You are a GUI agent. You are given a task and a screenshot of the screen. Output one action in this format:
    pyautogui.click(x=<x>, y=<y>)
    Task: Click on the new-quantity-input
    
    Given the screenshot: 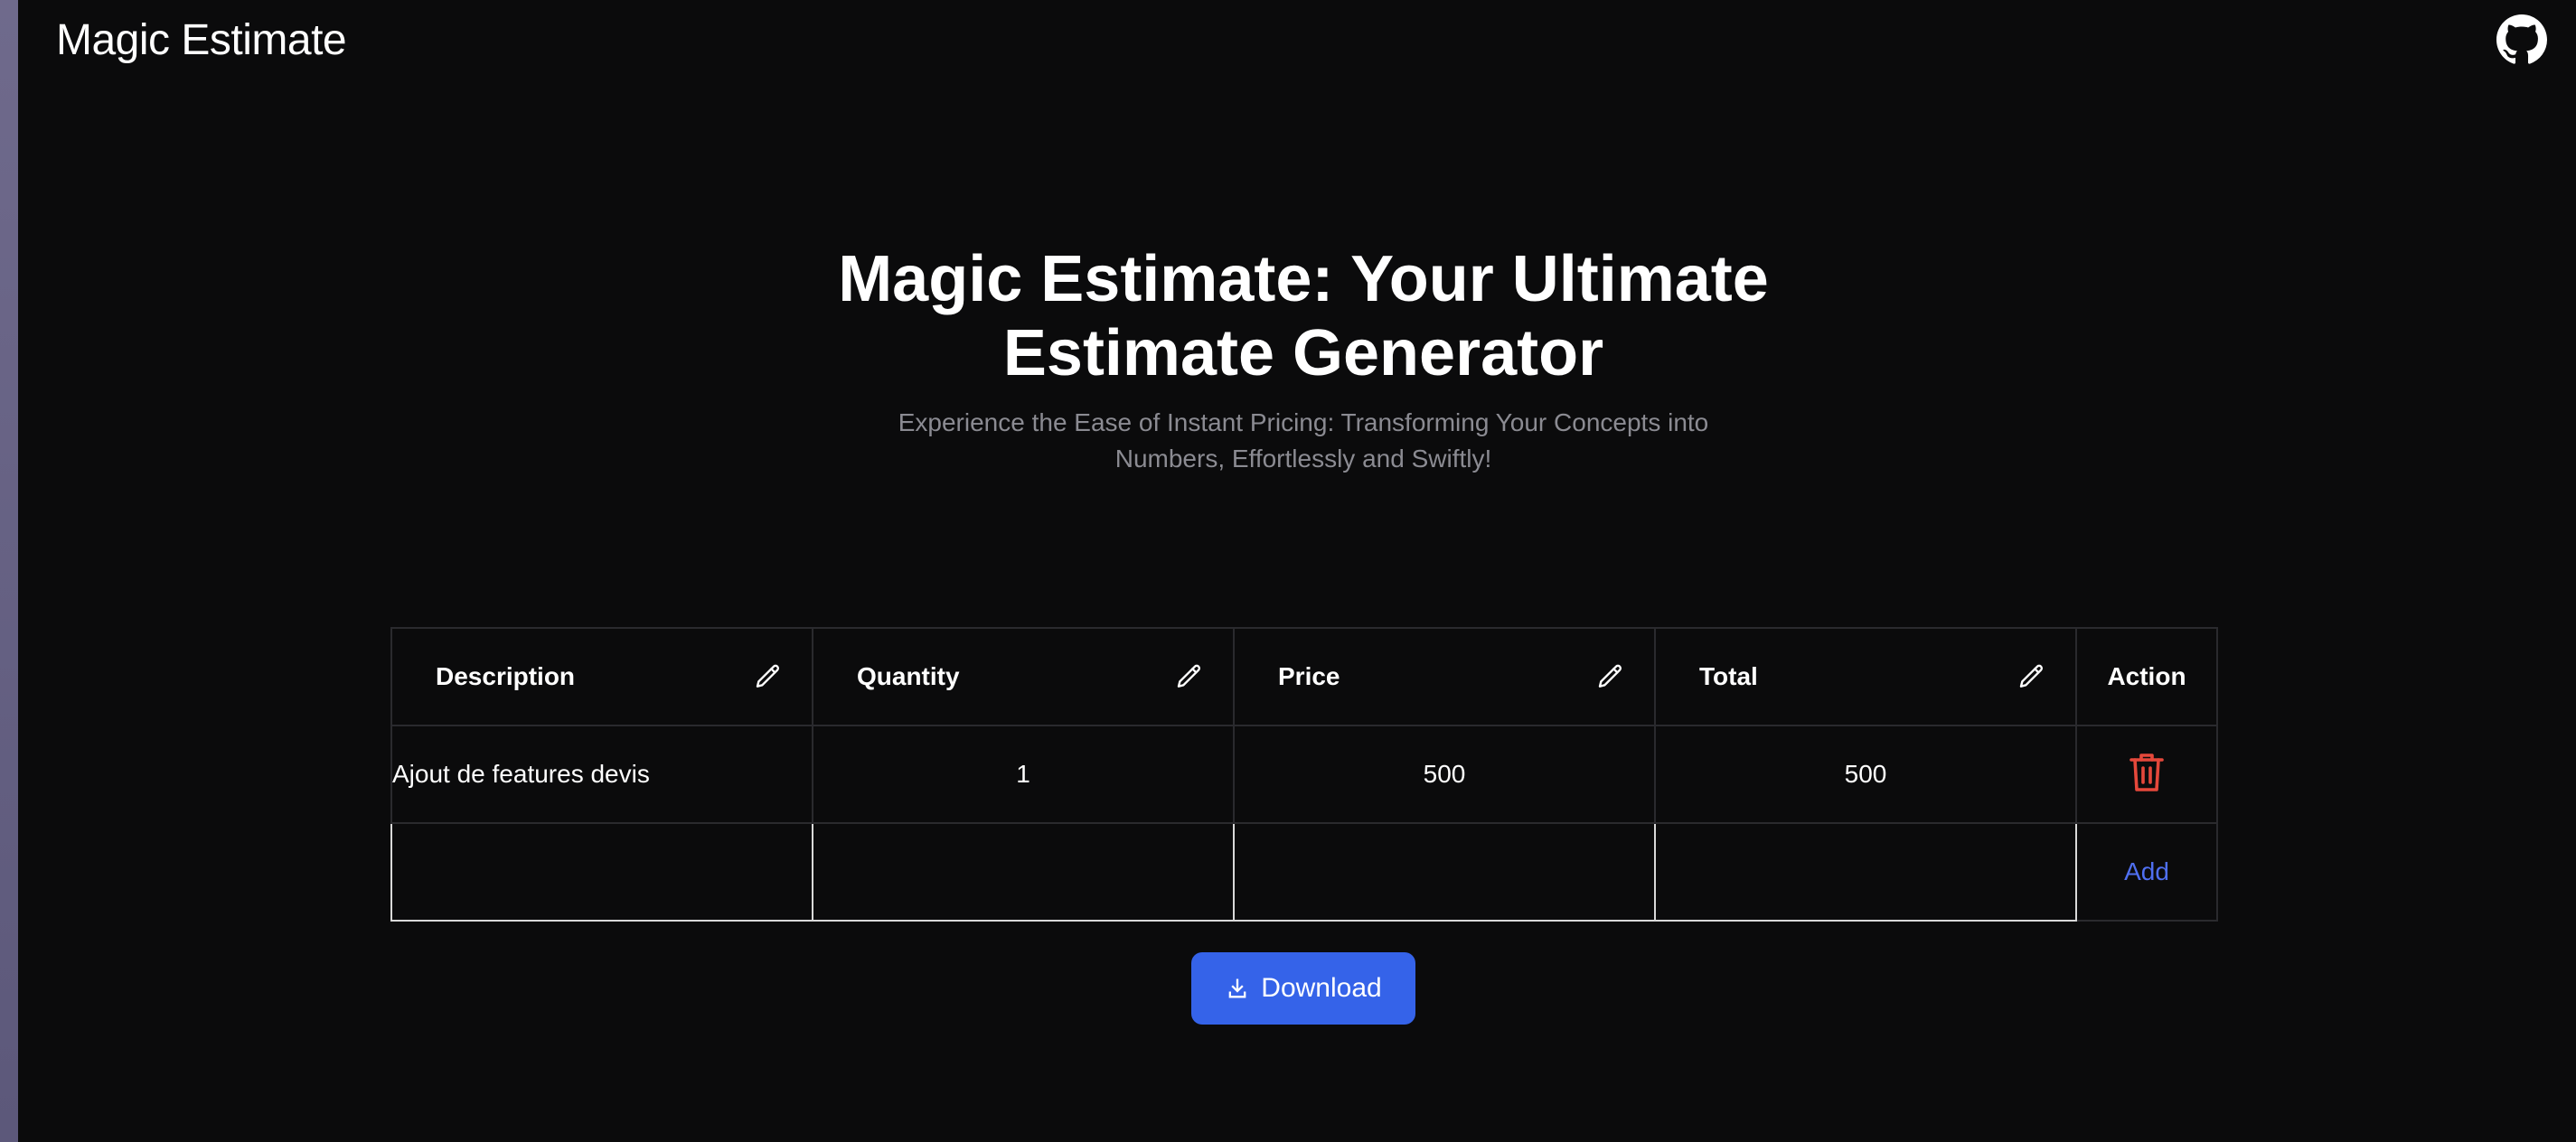 What is the action you would take?
    pyautogui.click(x=1023, y=872)
    